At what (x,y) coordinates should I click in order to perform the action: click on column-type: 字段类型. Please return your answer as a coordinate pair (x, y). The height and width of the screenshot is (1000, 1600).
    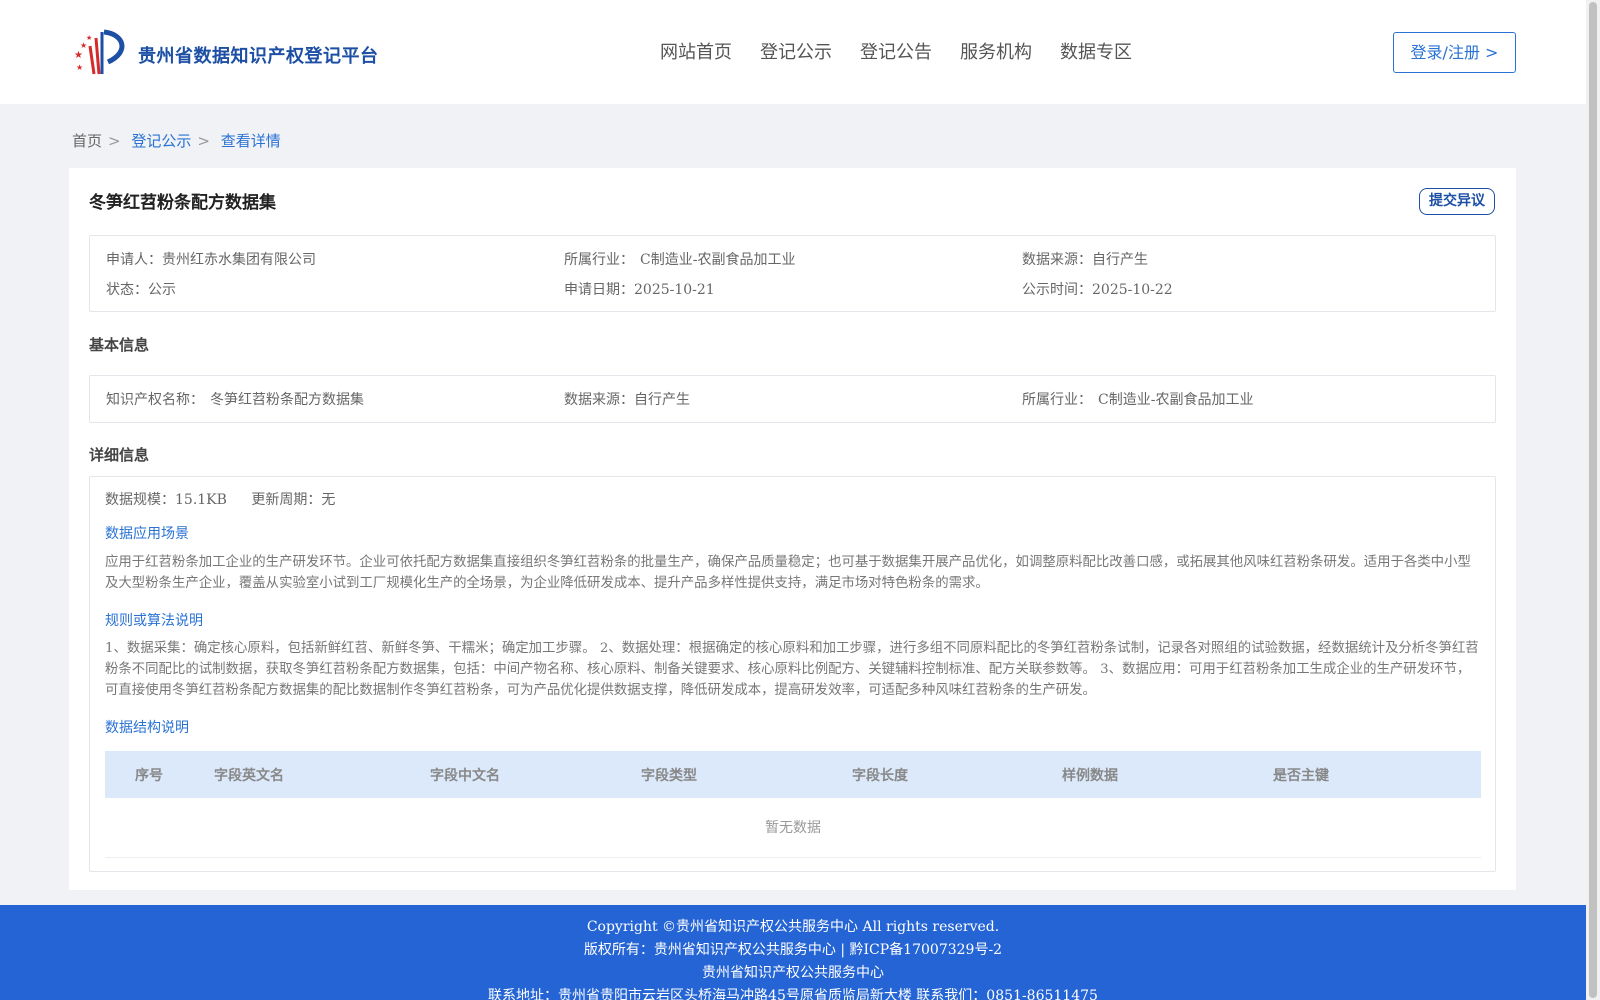
    Looking at the image, I should click on (669, 776).